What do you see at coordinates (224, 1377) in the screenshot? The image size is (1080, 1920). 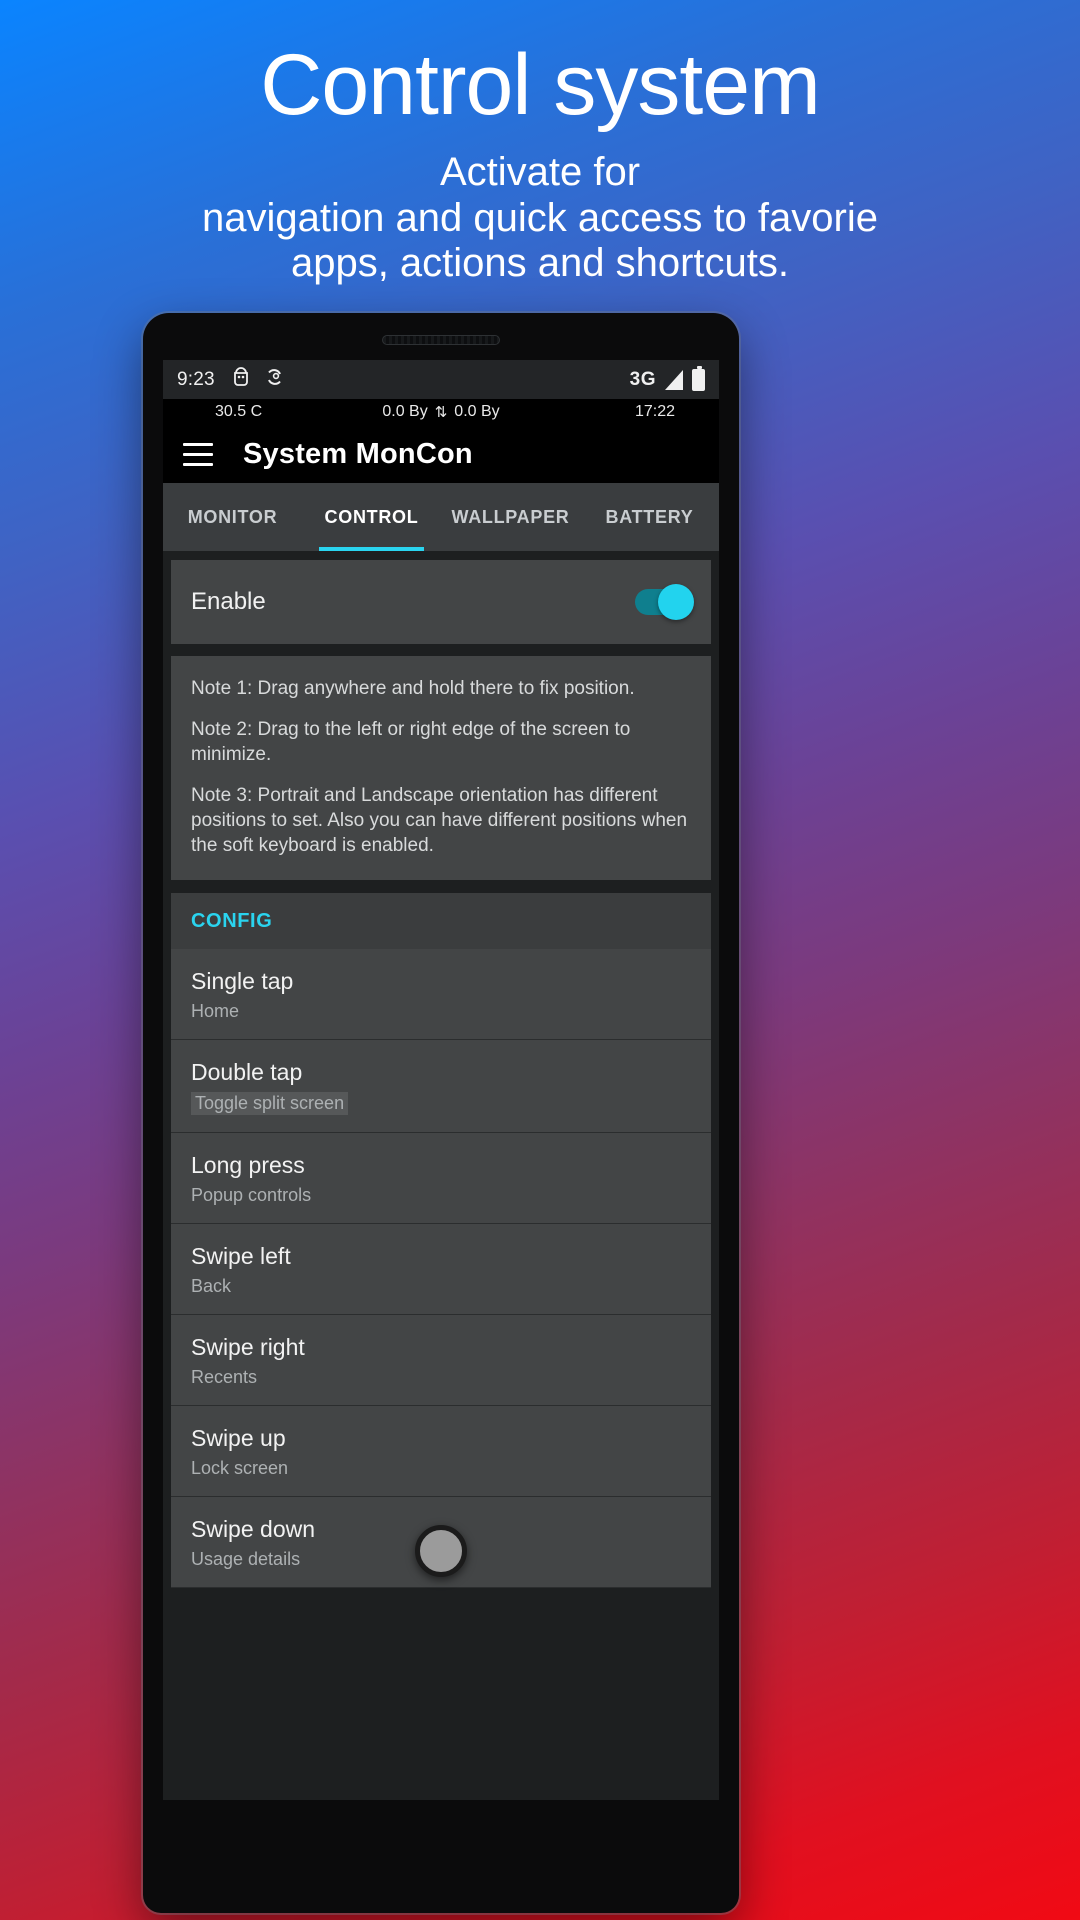 I see `config-item-value: Recents` at bounding box center [224, 1377].